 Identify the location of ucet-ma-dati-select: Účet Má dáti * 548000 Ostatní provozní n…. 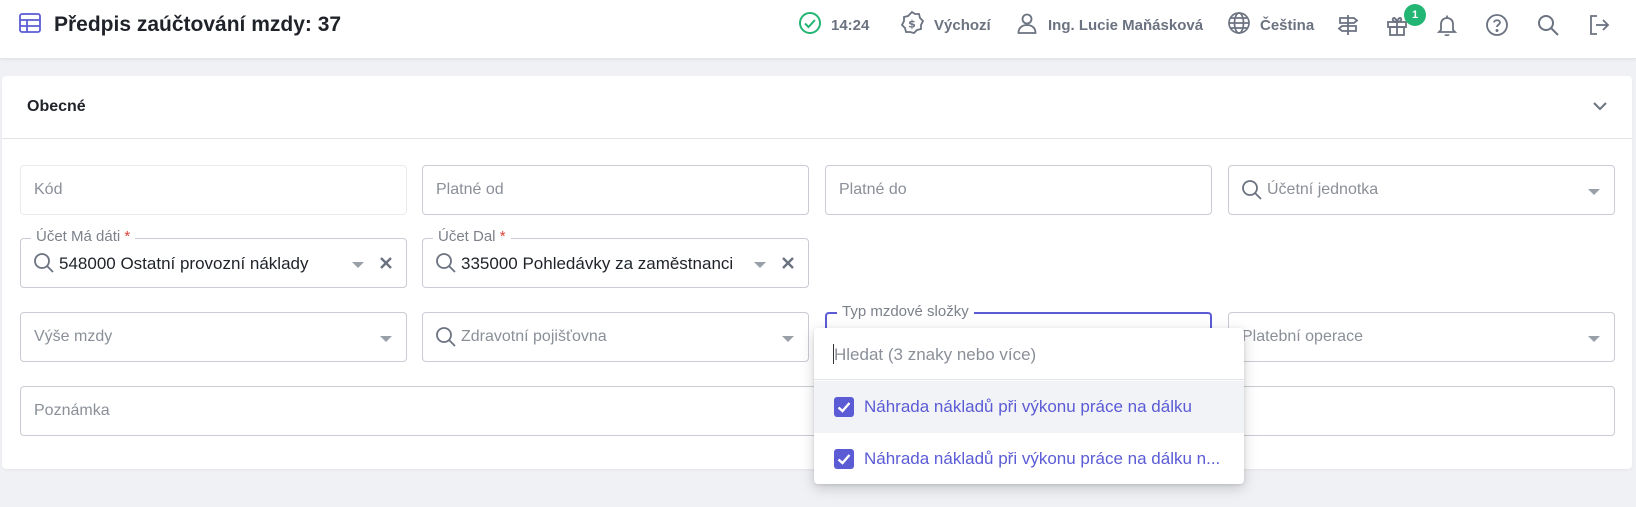
(213, 258).